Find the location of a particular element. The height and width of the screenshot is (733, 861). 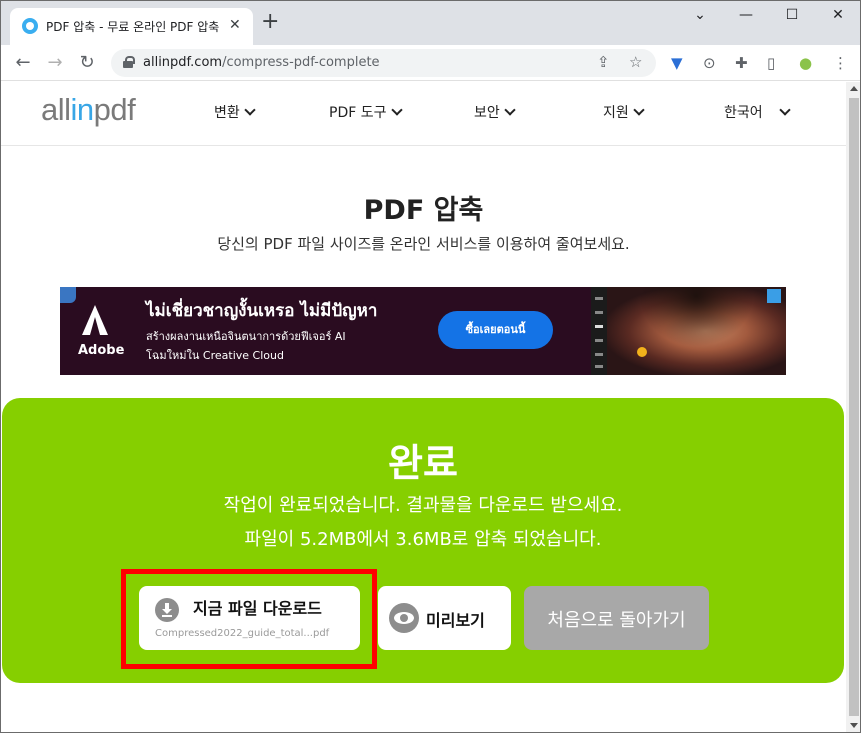

share-icon: ⇪ is located at coordinates (603, 62).